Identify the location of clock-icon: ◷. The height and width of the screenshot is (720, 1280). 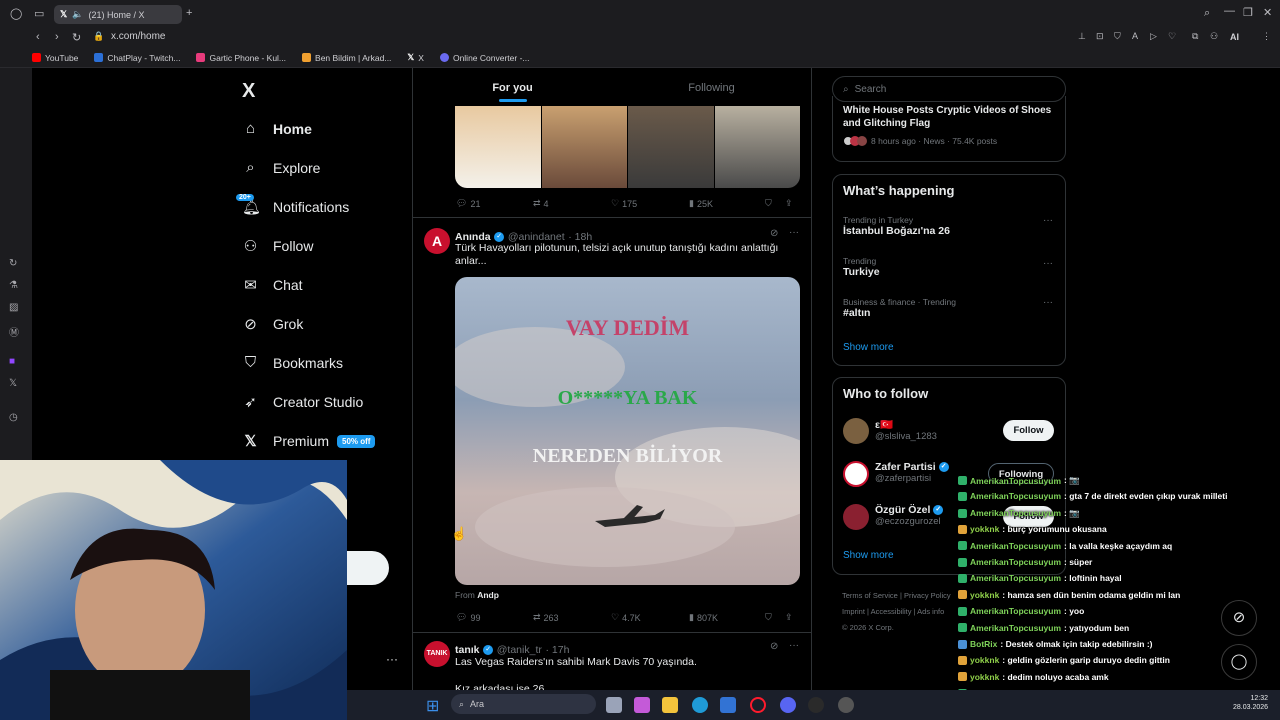
(13, 417).